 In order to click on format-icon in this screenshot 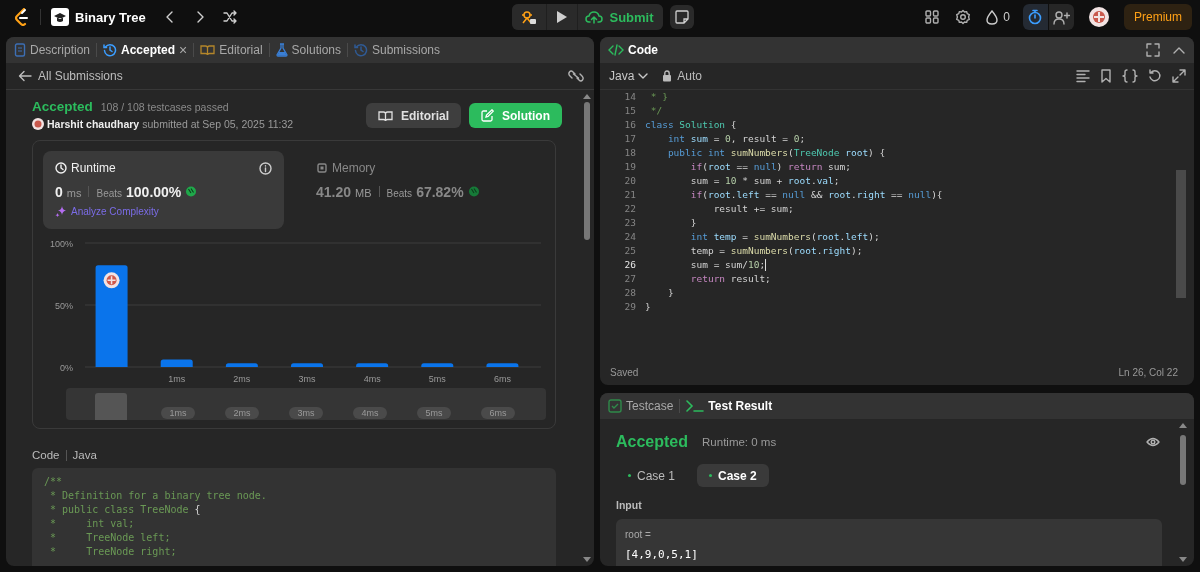, I will do `click(1083, 76)`.